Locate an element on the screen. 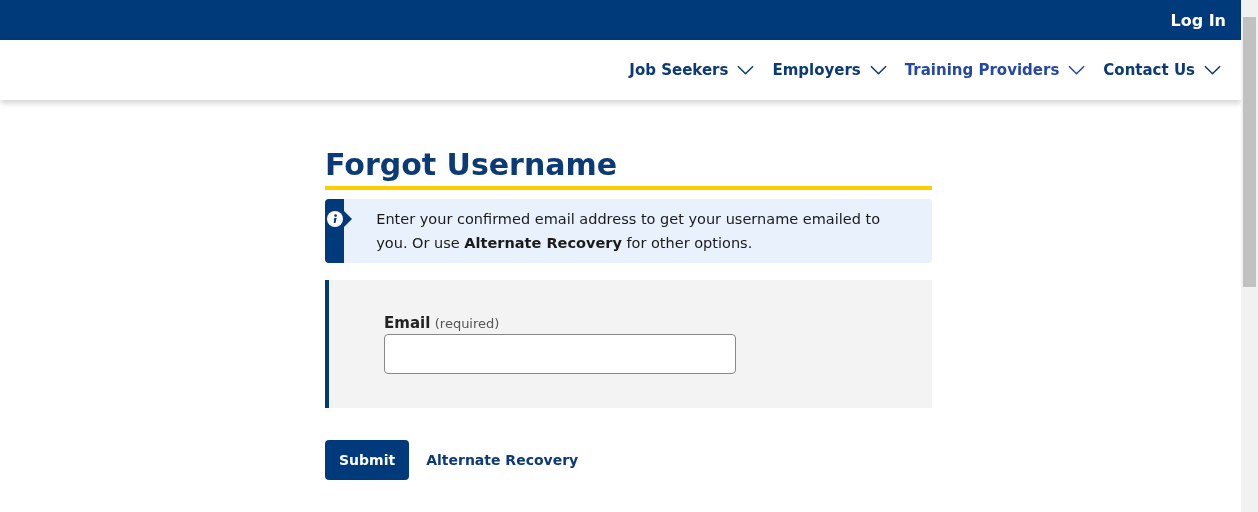 This screenshot has width=1258, height=512. nav-menu-item: Job Seekers is located at coordinates (692, 70).